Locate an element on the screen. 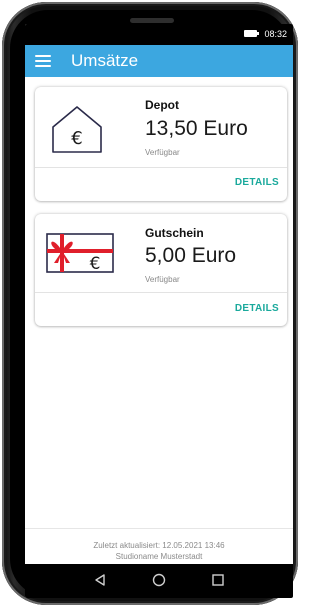  depot-details-button: DETAILS is located at coordinates (257, 182).